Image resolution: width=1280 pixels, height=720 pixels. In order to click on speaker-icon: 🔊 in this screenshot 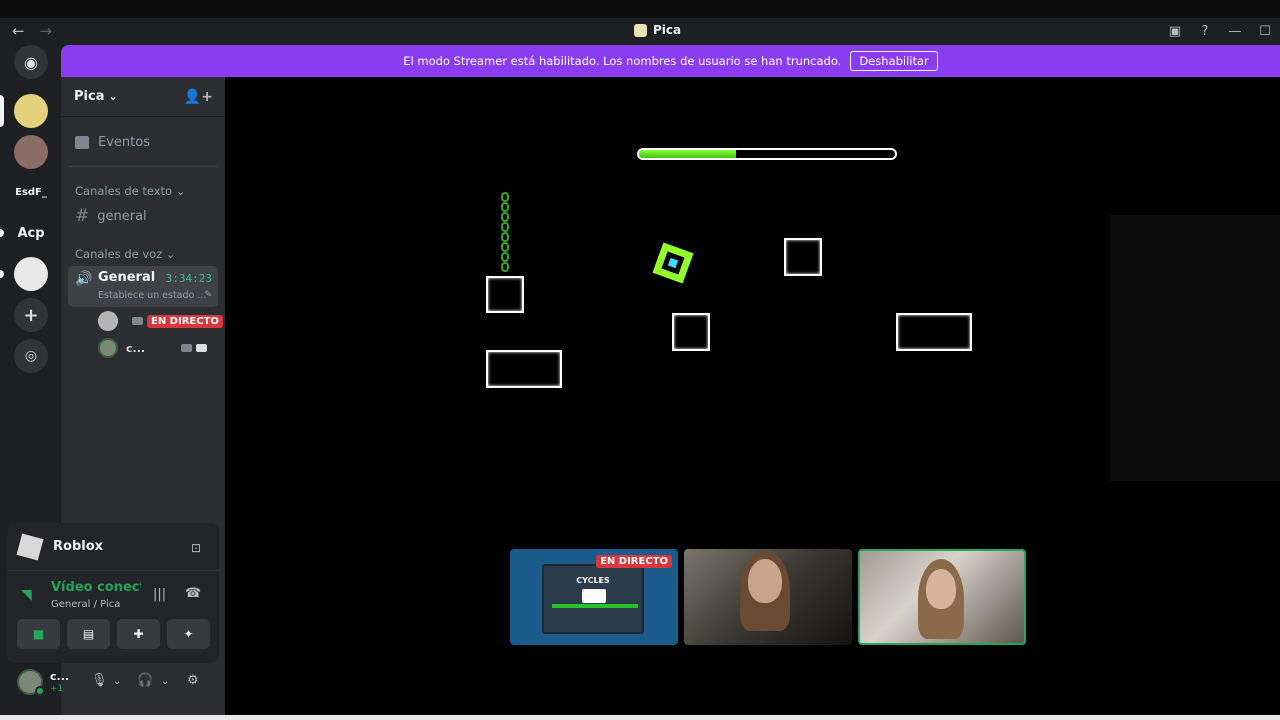, I will do `click(84, 279)`.